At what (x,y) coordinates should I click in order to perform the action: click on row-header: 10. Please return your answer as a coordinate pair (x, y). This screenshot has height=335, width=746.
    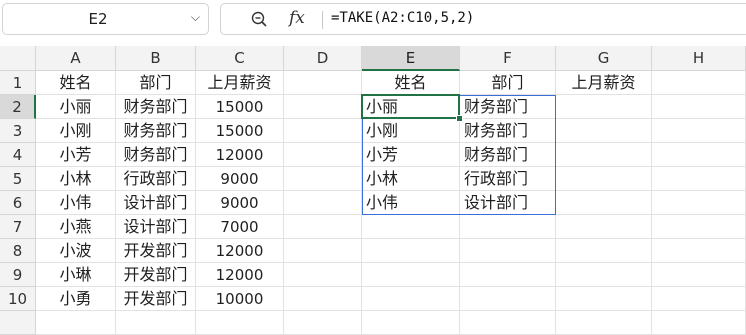
    Looking at the image, I should click on (18, 299).